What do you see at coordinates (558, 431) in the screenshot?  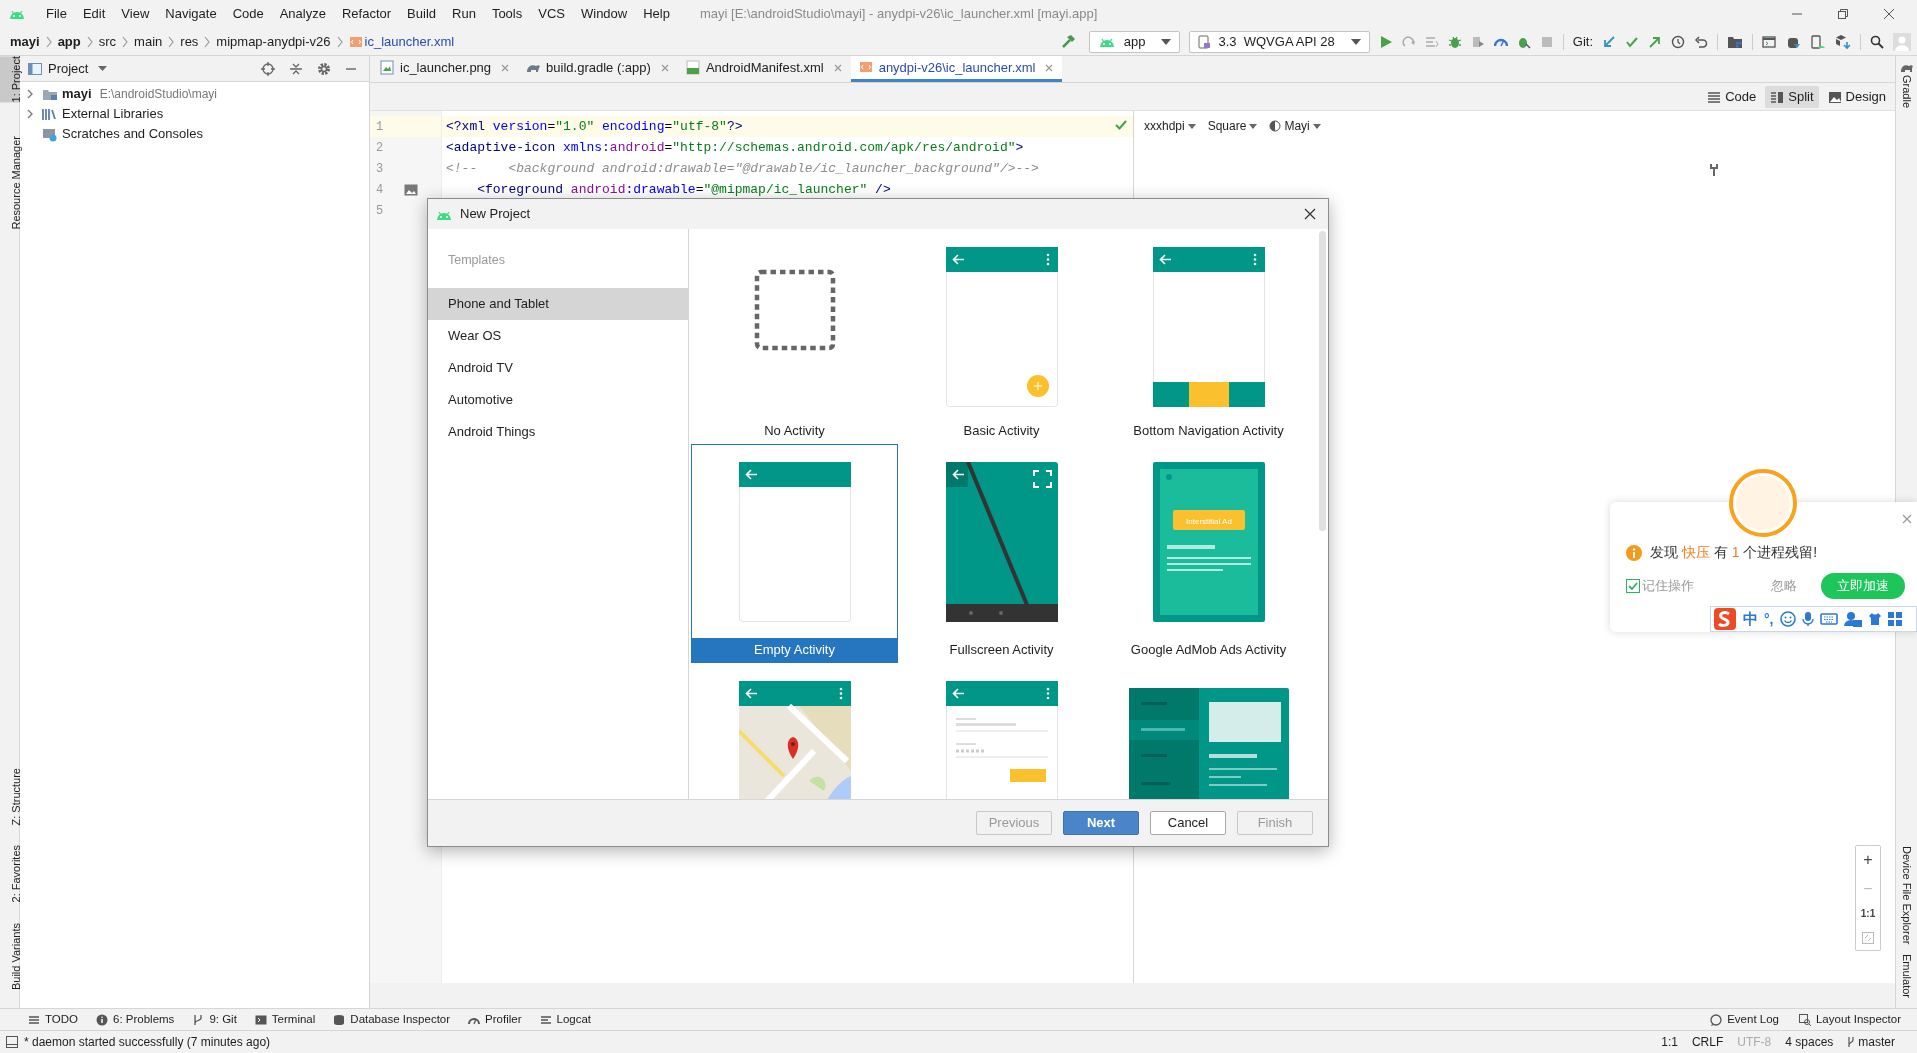 I see `category-item: Android Things` at bounding box center [558, 431].